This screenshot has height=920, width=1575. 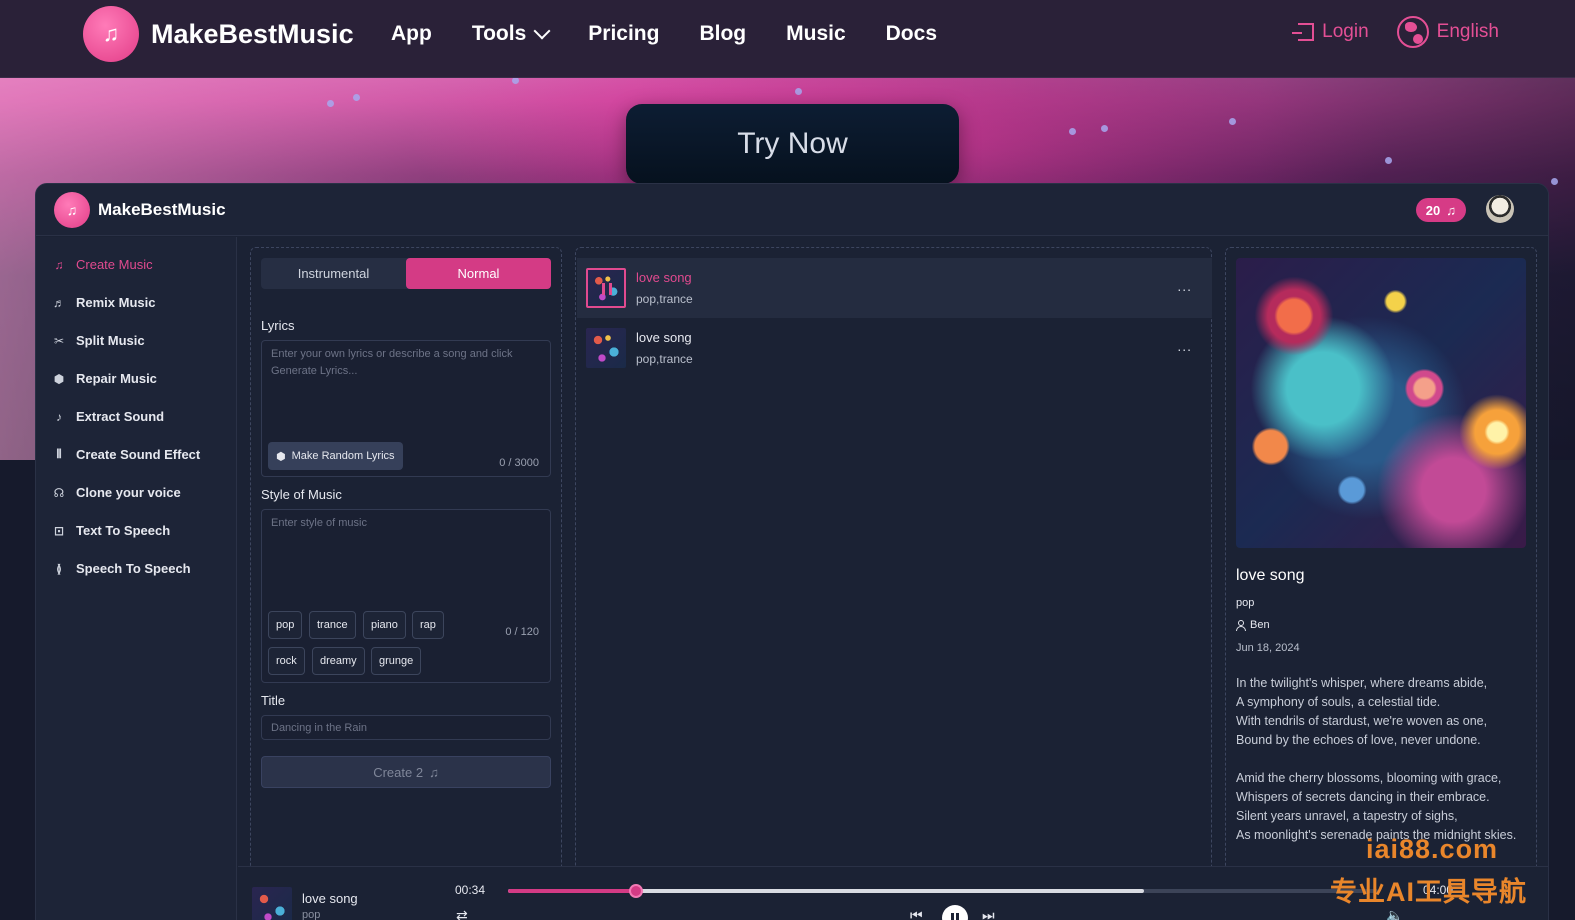 I want to click on nav-right: Login English, so click(x=1395, y=32).